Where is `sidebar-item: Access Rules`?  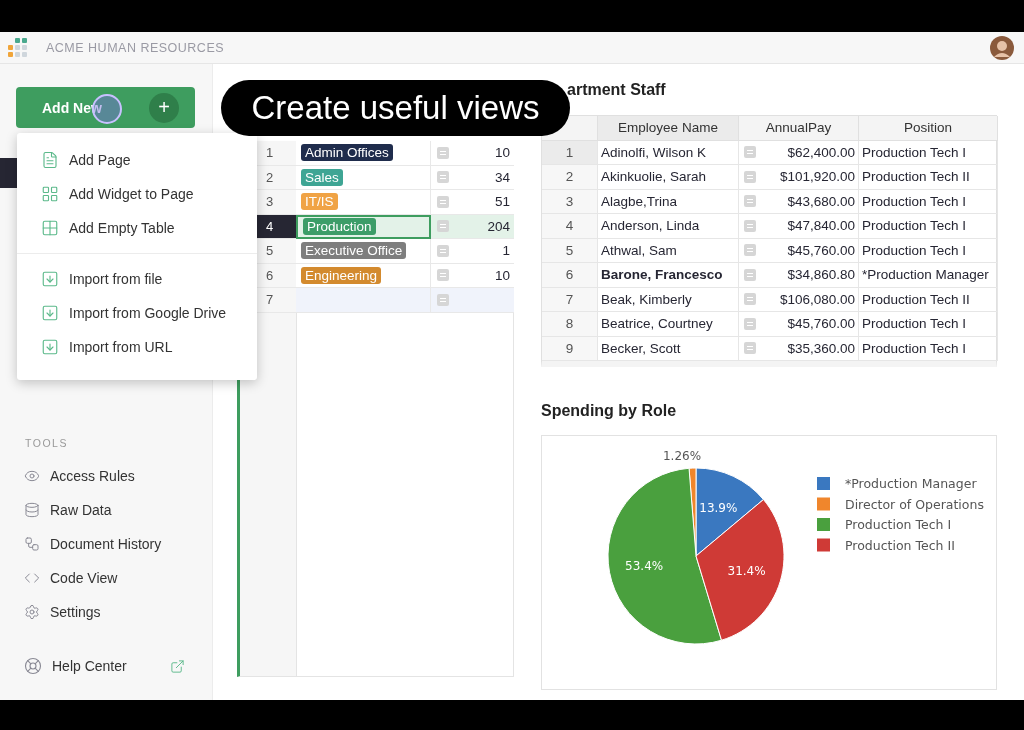 sidebar-item: Access Rules is located at coordinates (106, 476).